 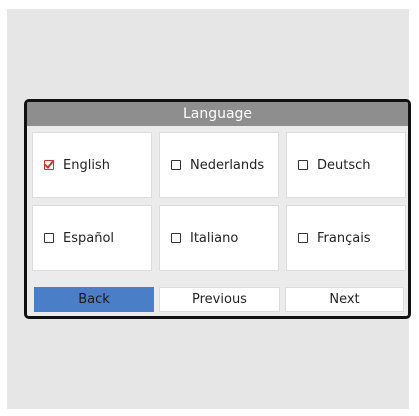 I want to click on previous-button: Previous, so click(x=219, y=299).